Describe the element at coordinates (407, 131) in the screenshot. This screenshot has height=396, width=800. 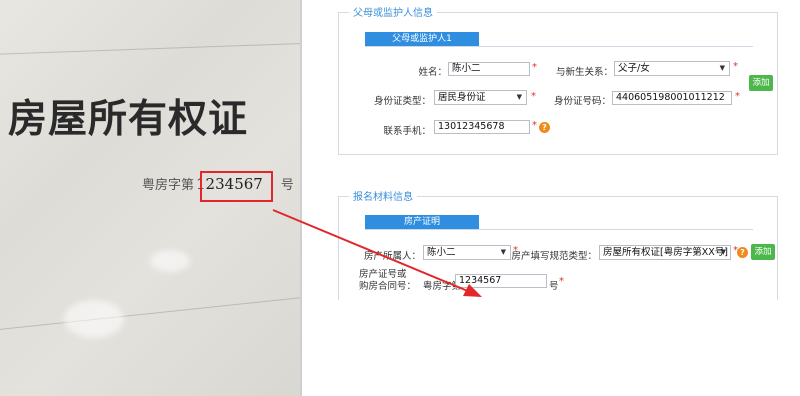
I see `phone-label: 联系手机：` at that location.